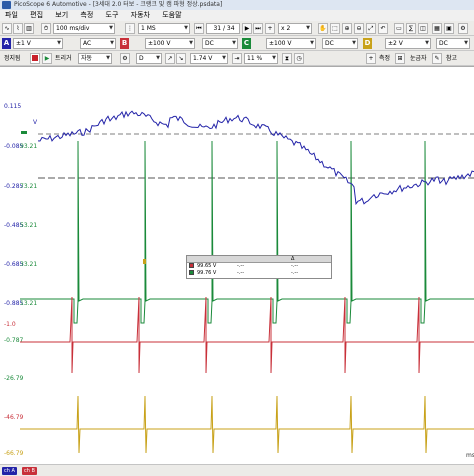 The image size is (474, 476). Describe the element at coordinates (14, 417) in the screenshot. I see `left-axis-label: -46.79` at that location.